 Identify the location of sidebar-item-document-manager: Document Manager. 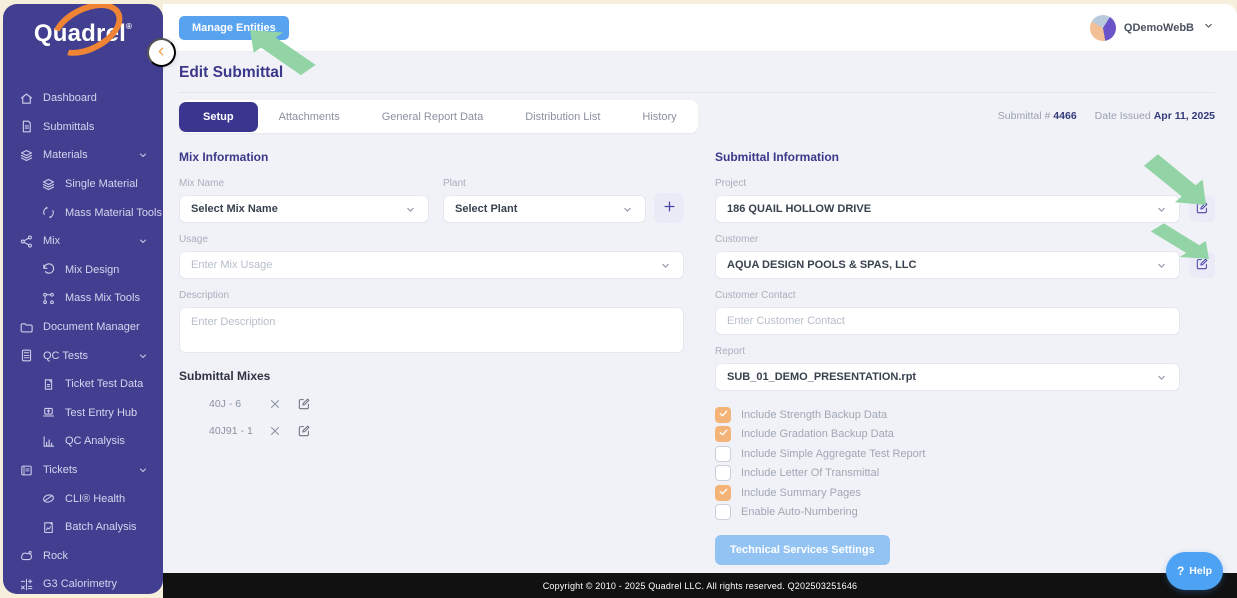
(83, 327).